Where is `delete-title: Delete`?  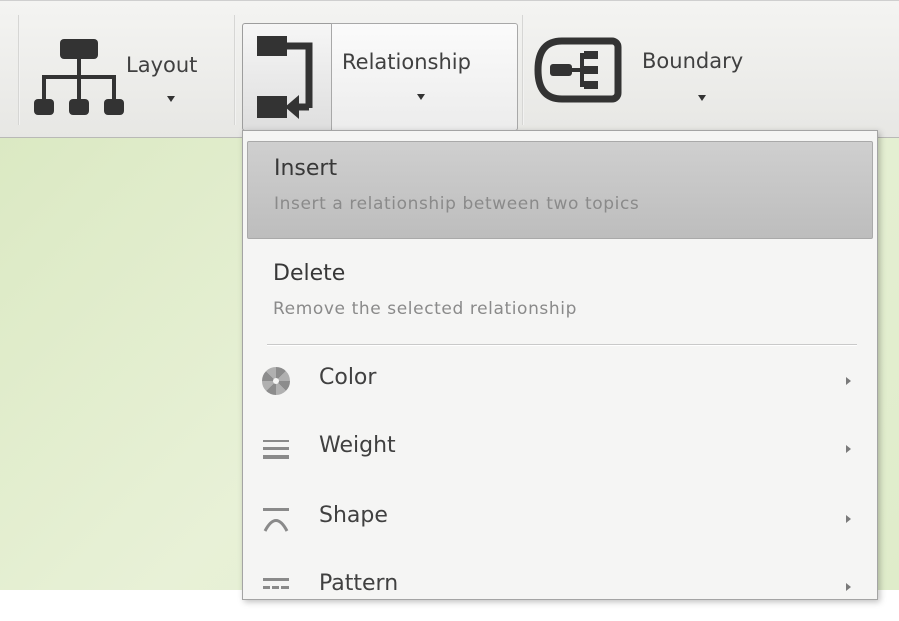 delete-title: Delete is located at coordinates (309, 273).